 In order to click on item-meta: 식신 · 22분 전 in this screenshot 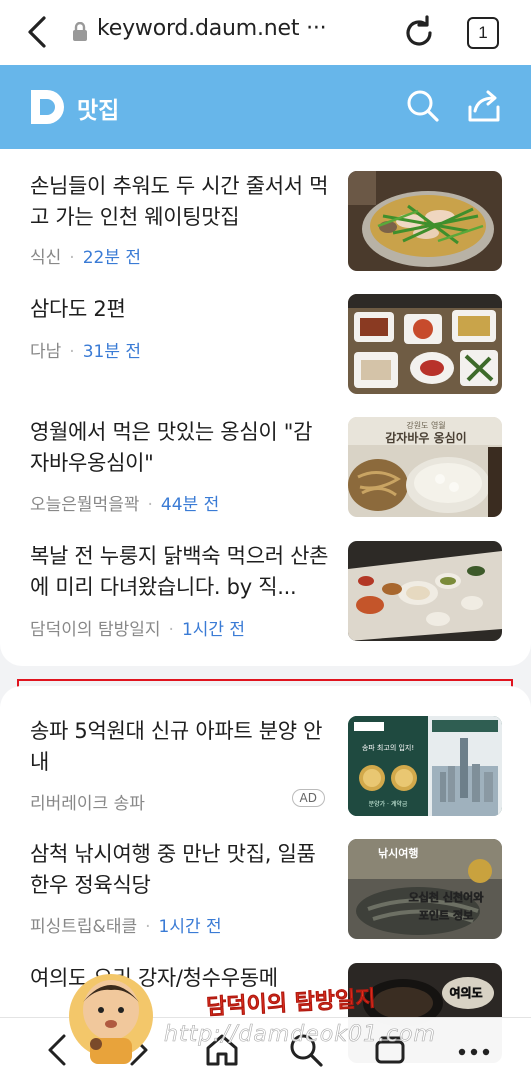, I will do `click(86, 258)`.